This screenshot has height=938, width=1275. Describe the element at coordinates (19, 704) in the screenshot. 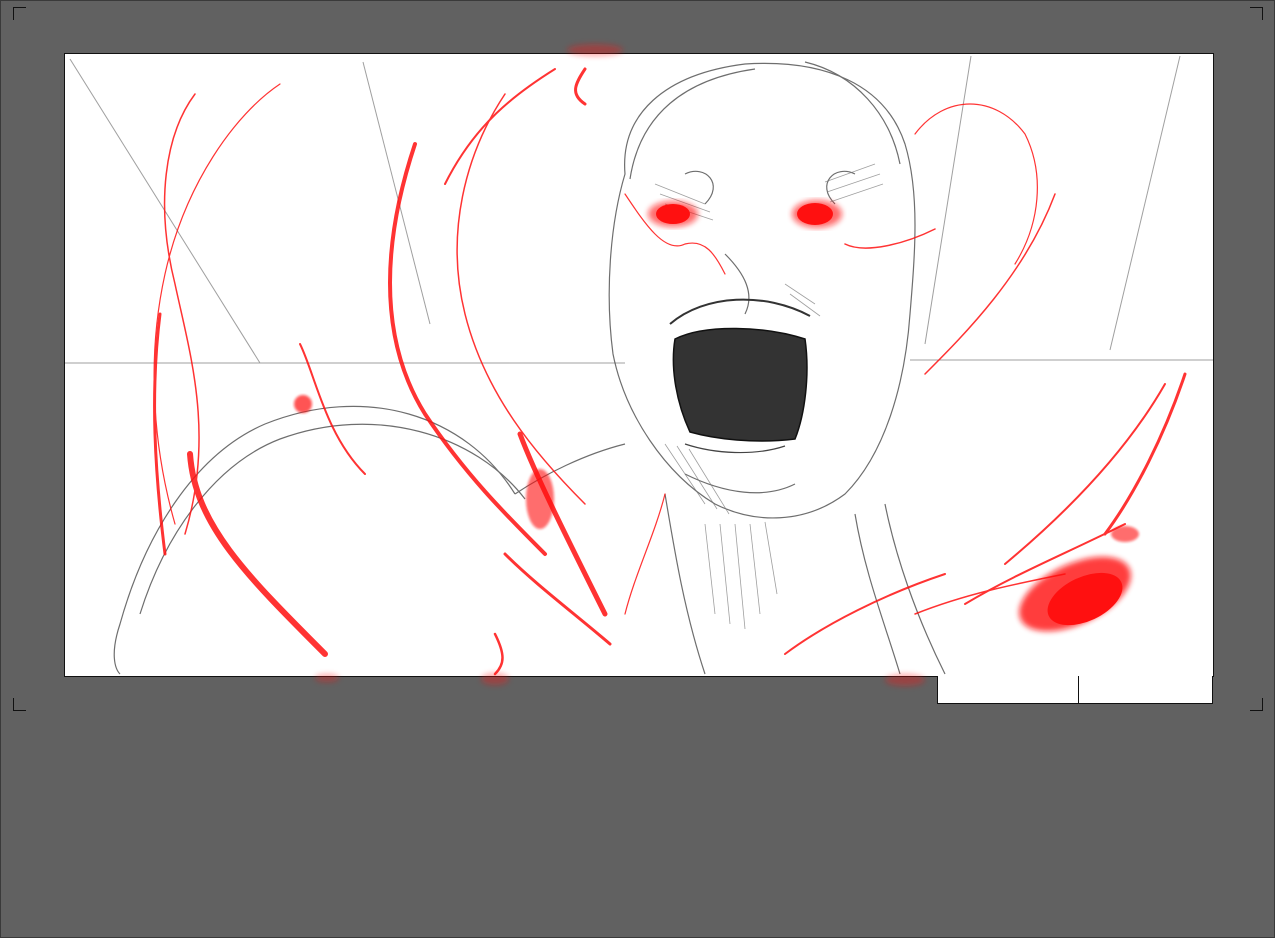

I see `crop-mark-bottom-left` at that location.